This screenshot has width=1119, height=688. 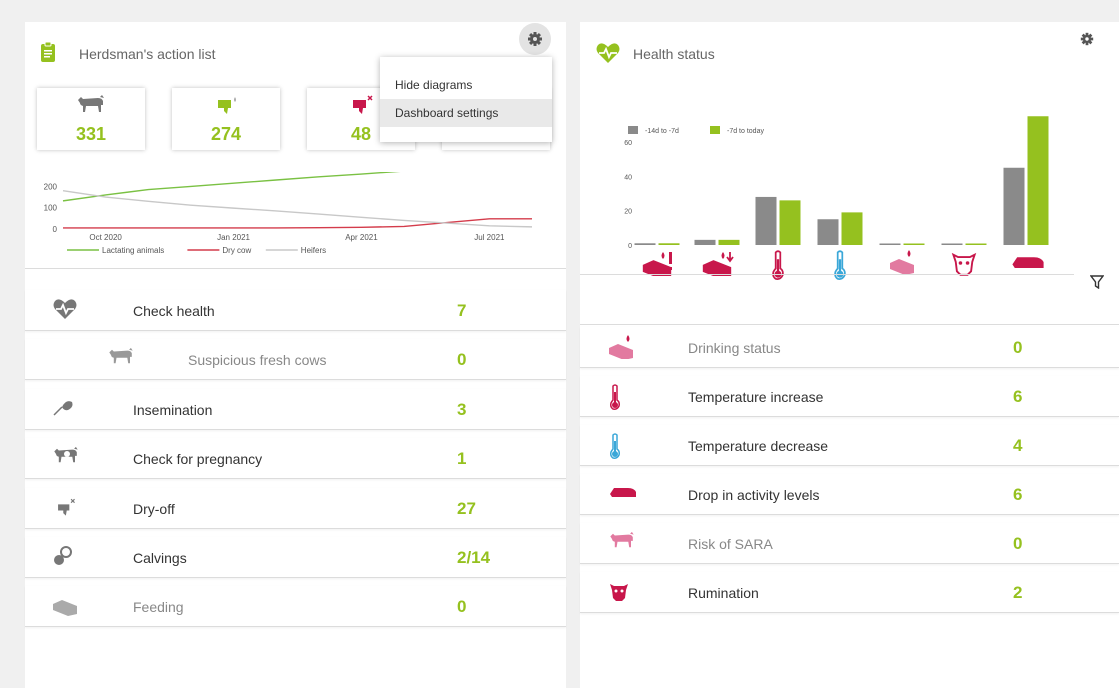 What do you see at coordinates (91, 119) in the screenshot?
I see `kpi-card: 331` at bounding box center [91, 119].